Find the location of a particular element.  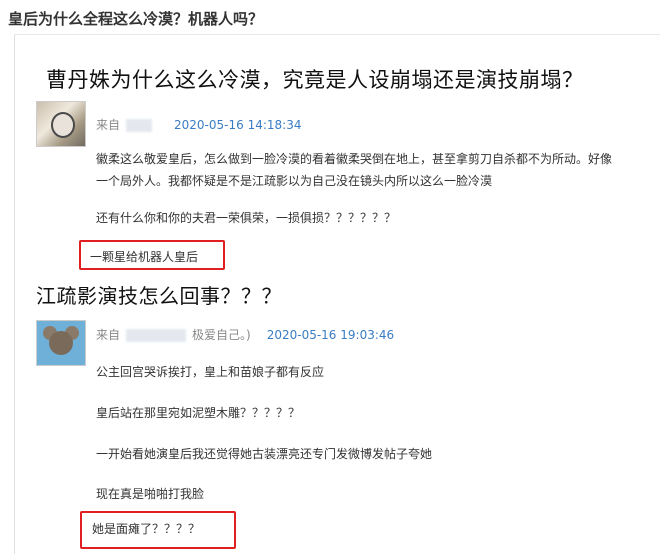

comment-line: 公主回宫哭诉挨打，皇上和苗娘子都有反应 is located at coordinates (210, 372).